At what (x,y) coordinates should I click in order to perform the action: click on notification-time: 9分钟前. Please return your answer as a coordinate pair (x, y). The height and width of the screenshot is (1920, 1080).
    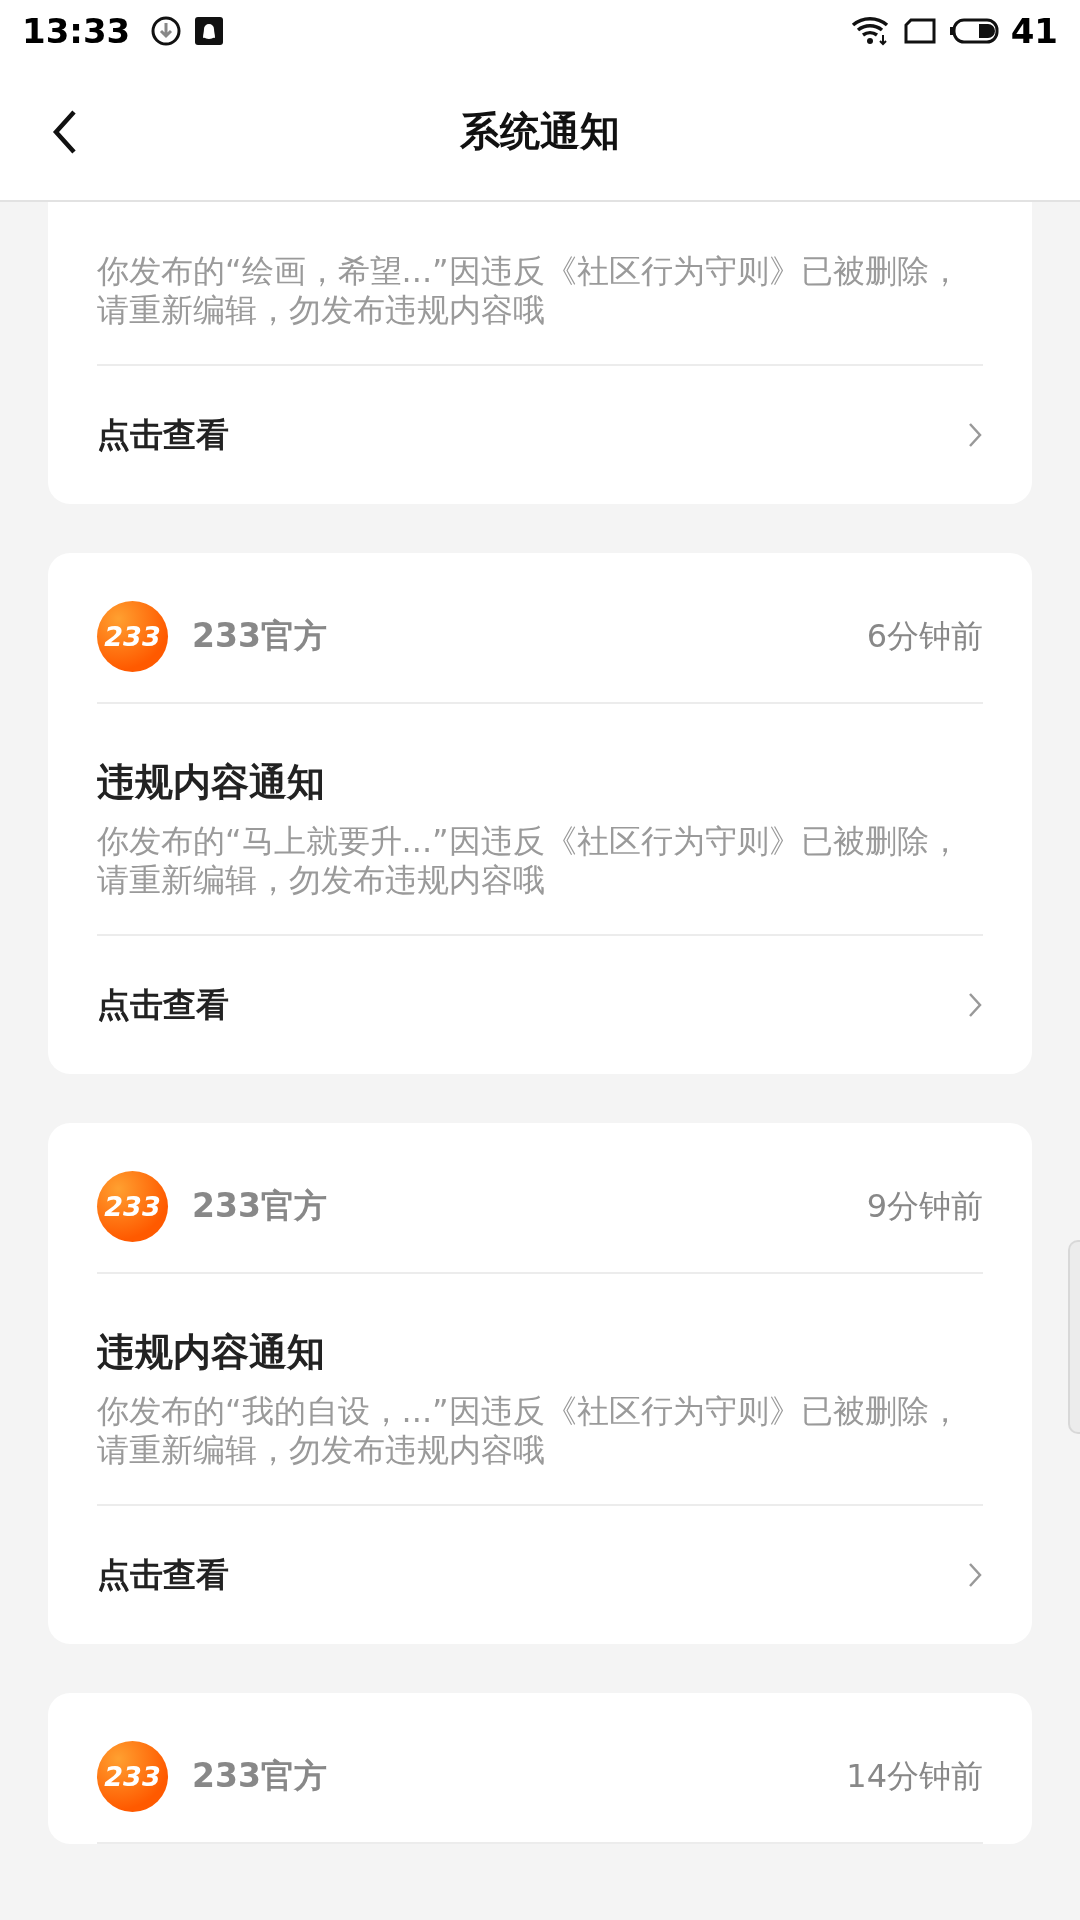
    Looking at the image, I should click on (924, 1206).